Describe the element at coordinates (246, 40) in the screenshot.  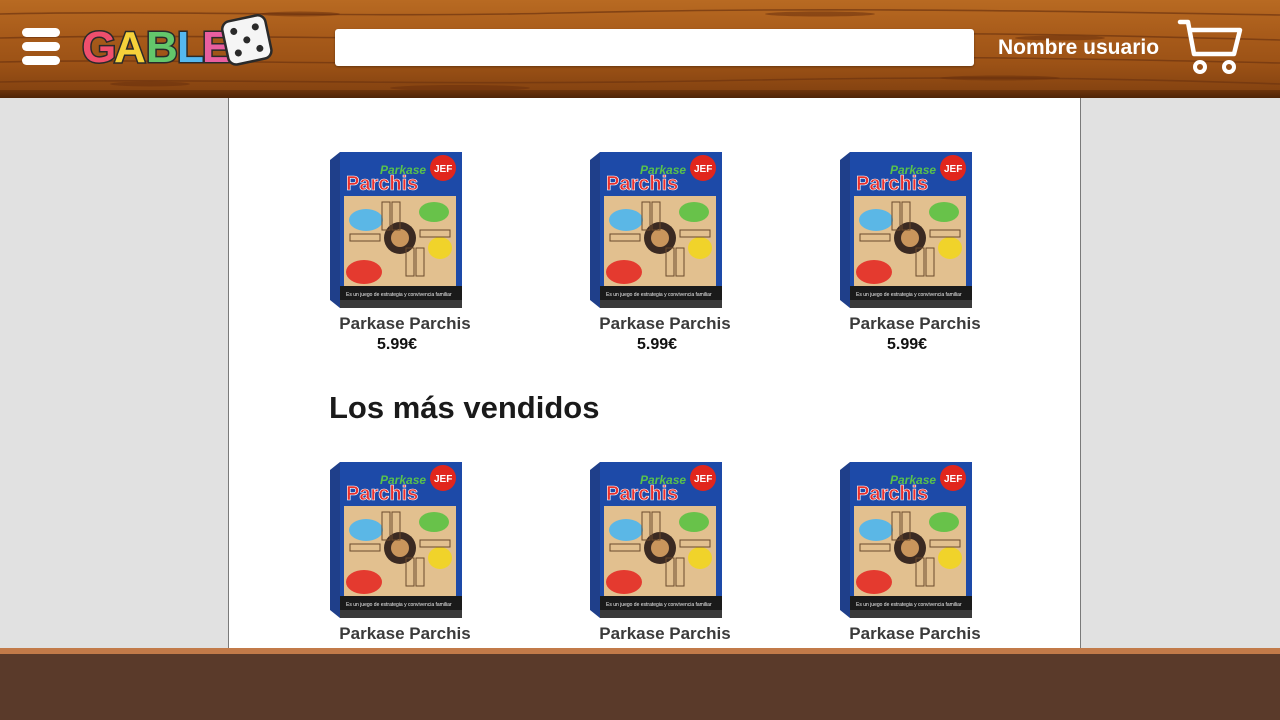
I see `dice-icon` at that location.